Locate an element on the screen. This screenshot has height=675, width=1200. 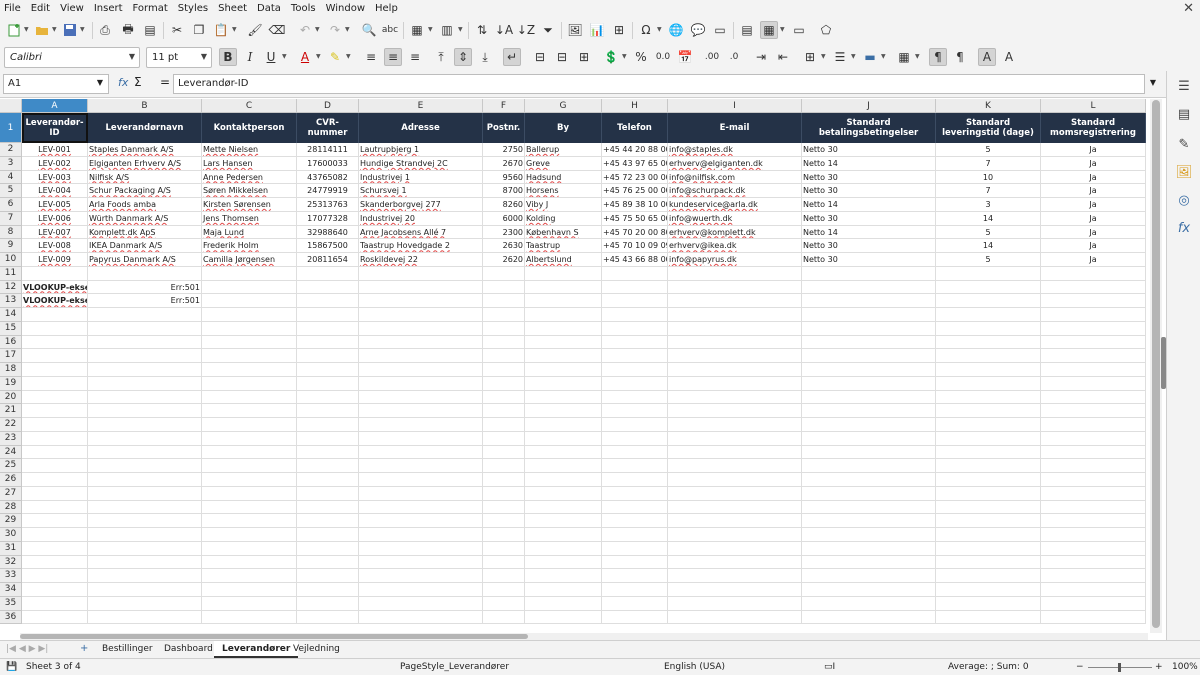
table-cell: LEV-007 is located at coordinates (55, 232).